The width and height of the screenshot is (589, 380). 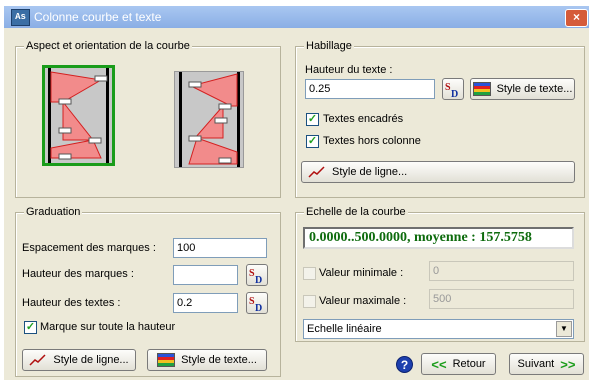 I want to click on chevron-down-icon: ▼, so click(x=564, y=329).